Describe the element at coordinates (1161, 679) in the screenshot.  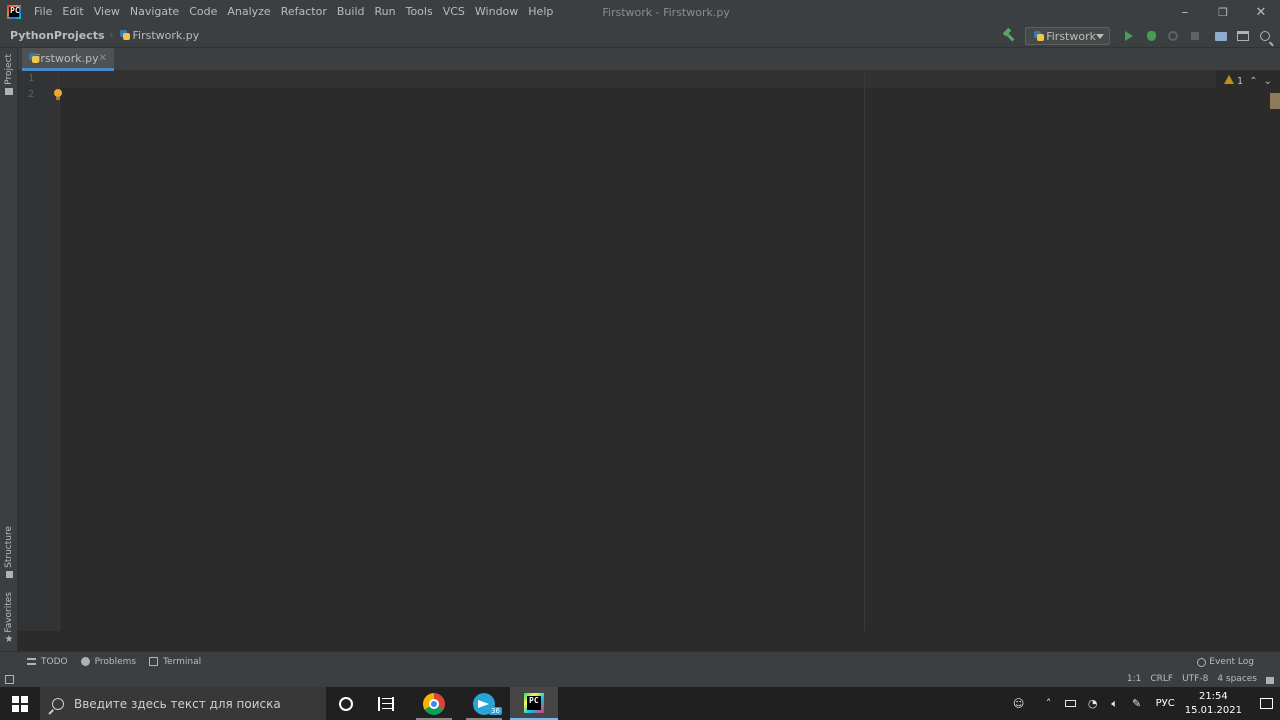
I see `line-separator: CRLF` at that location.